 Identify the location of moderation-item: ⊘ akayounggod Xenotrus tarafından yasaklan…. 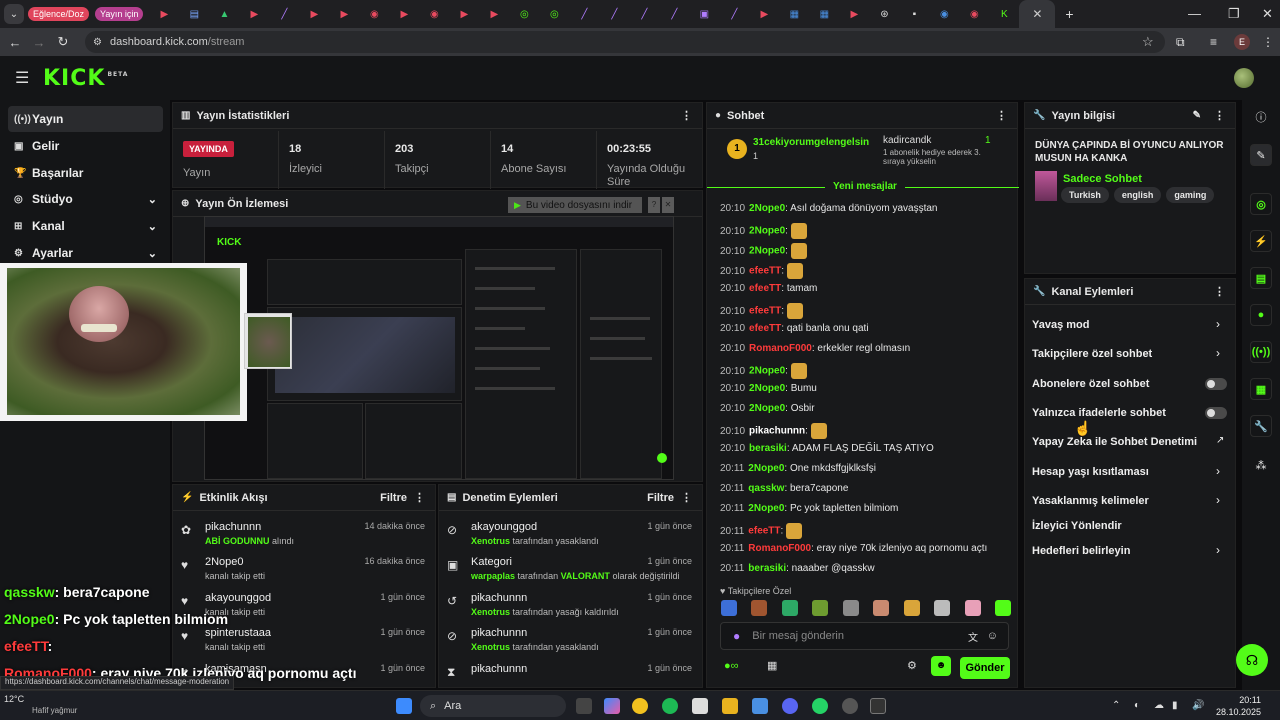
(570, 534).